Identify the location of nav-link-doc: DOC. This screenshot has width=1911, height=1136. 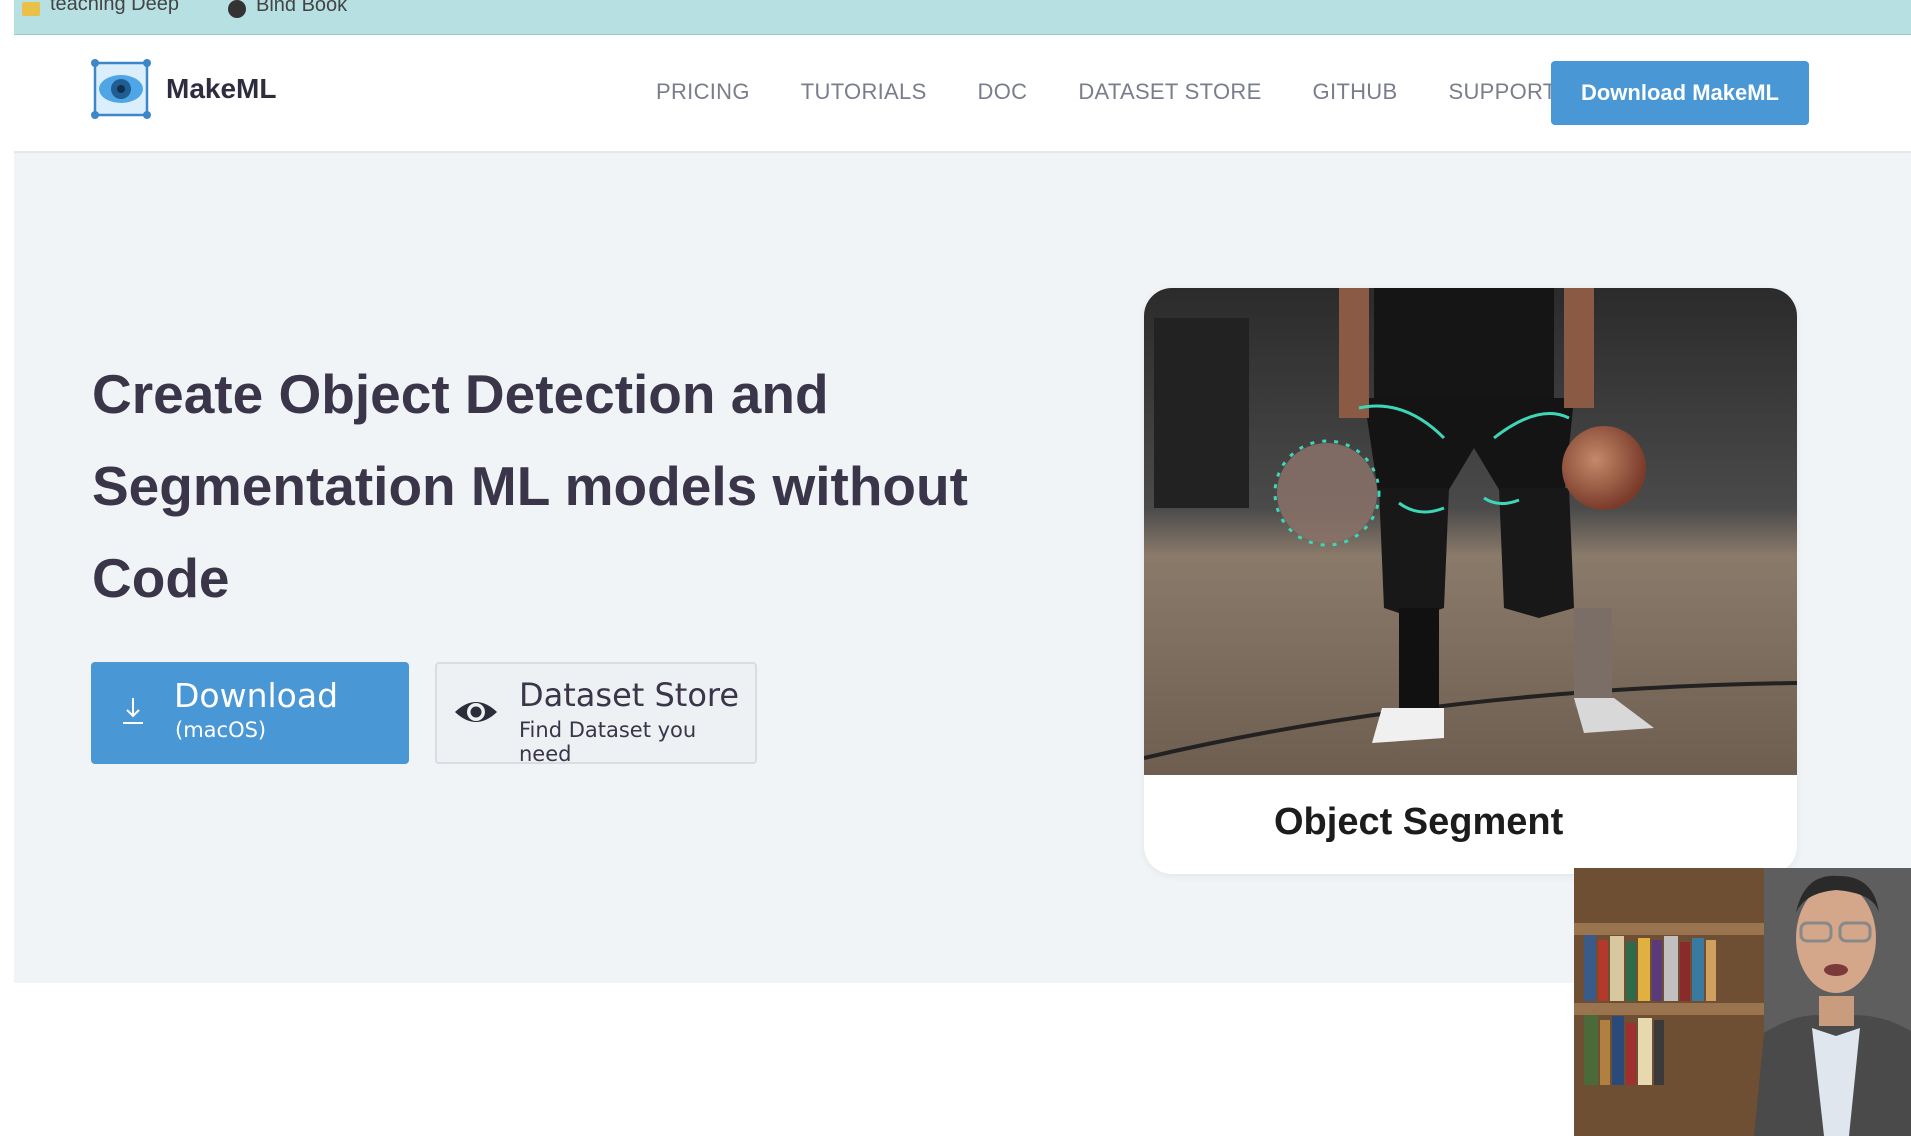
(1003, 92).